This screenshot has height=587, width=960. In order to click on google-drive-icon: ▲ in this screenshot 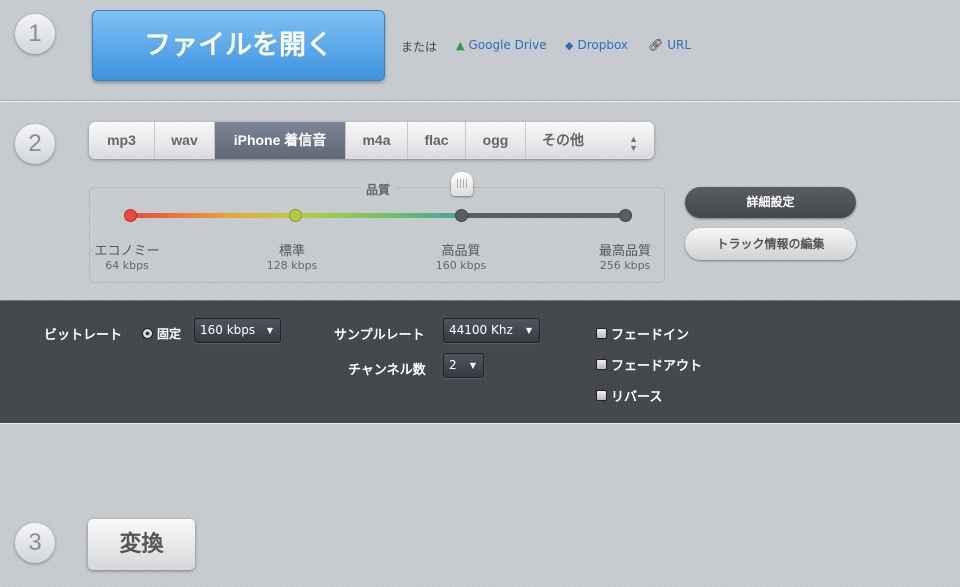, I will do `click(460, 45)`.